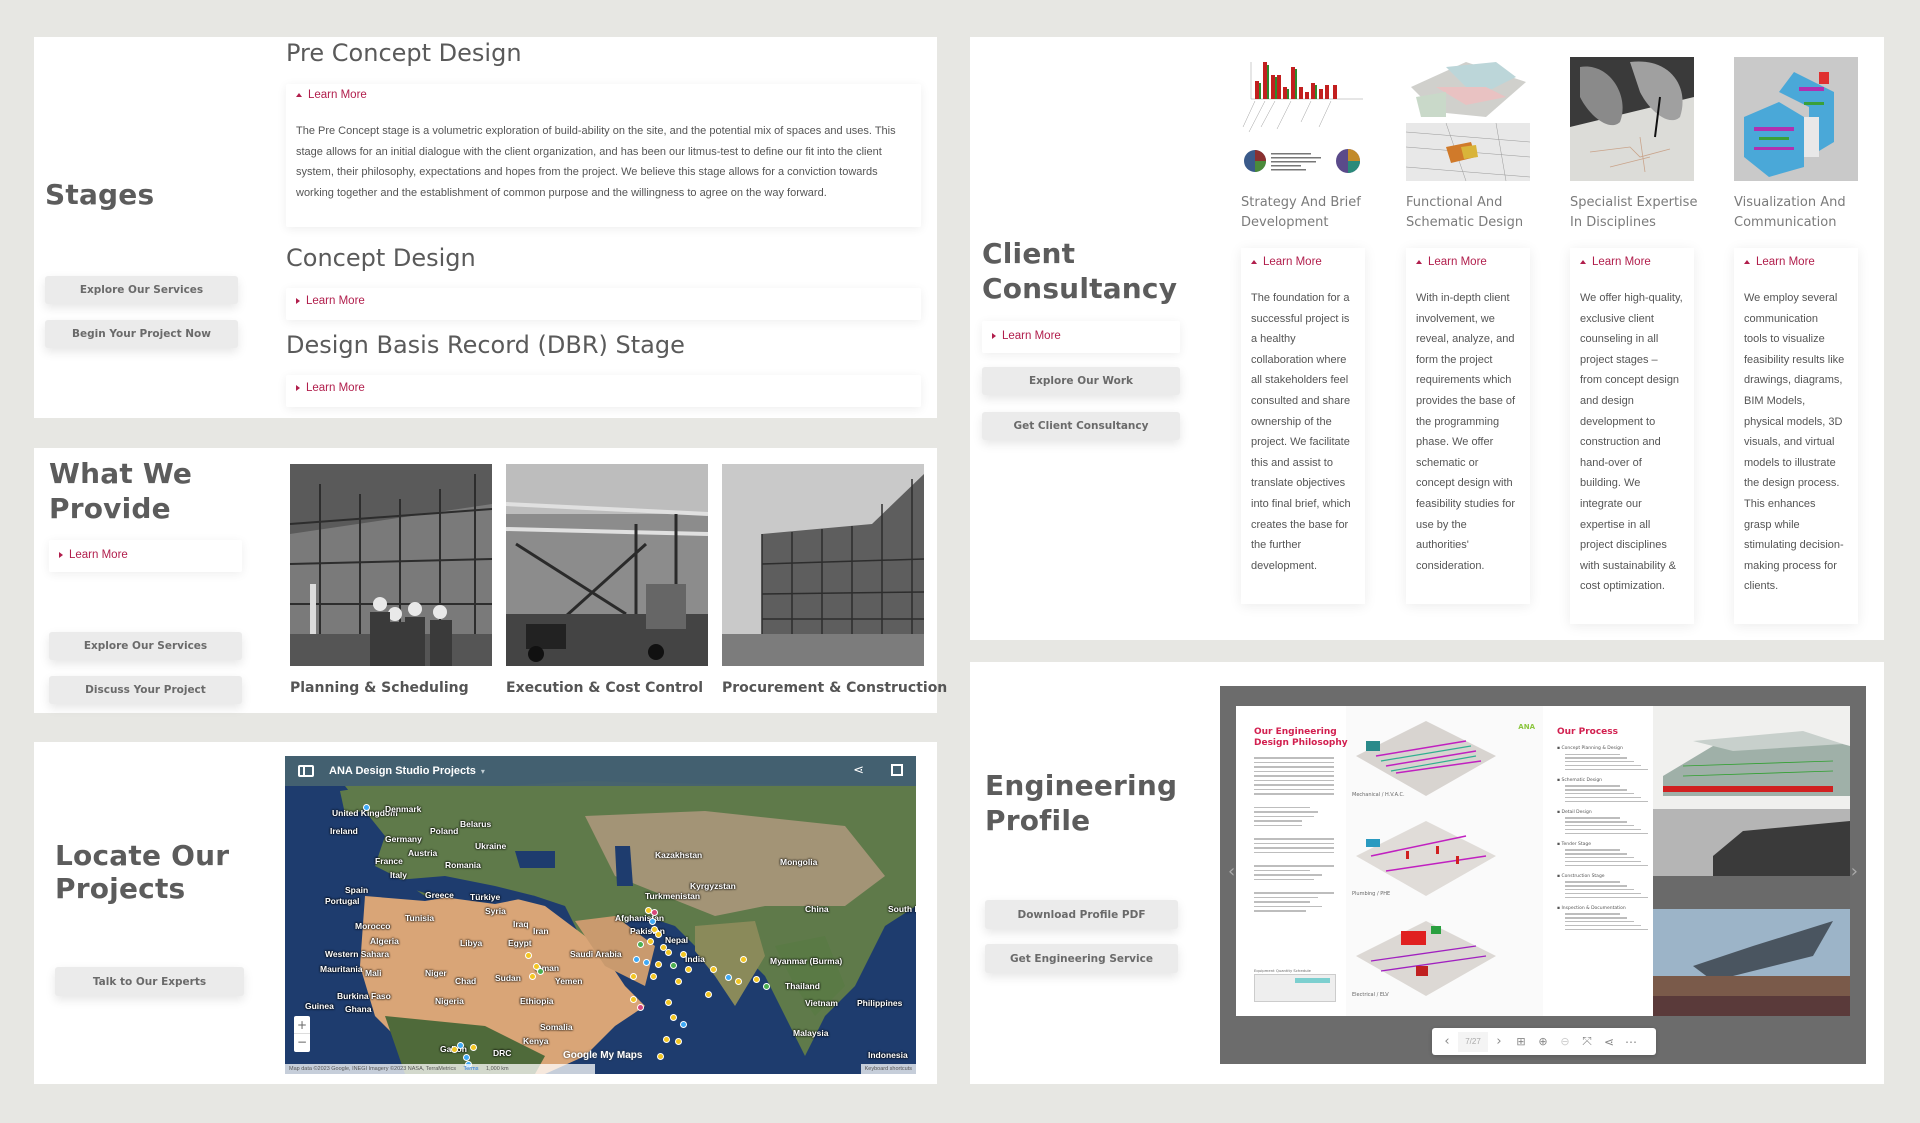 The height and width of the screenshot is (1123, 1920). Describe the element at coordinates (1521, 1042) in the screenshot. I see `thumbnails-grid-icon: ⊞` at that location.